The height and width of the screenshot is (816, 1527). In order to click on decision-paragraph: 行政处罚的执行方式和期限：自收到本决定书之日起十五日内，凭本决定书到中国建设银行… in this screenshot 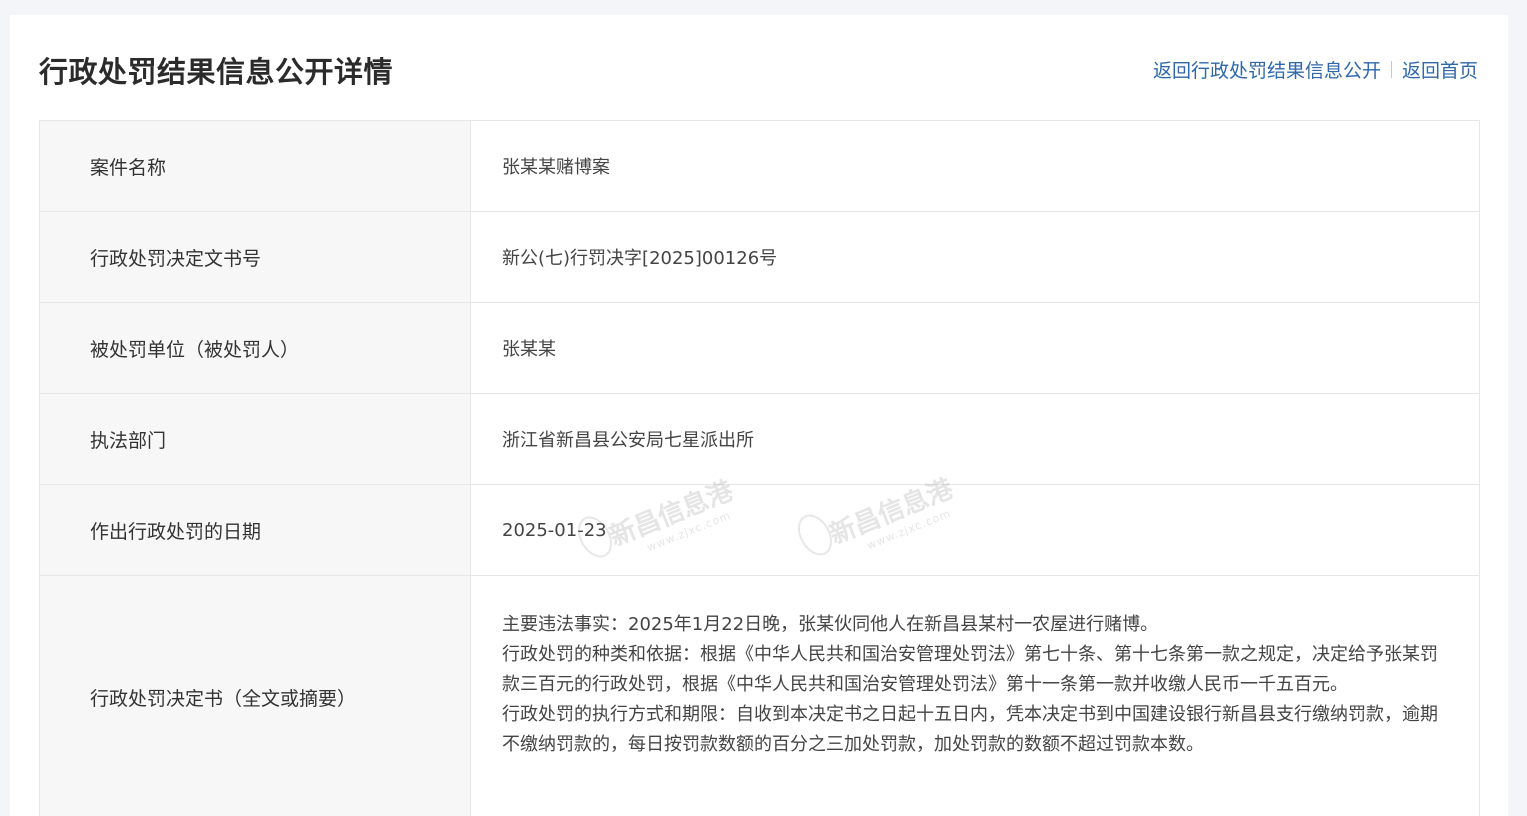, I will do `click(970, 729)`.